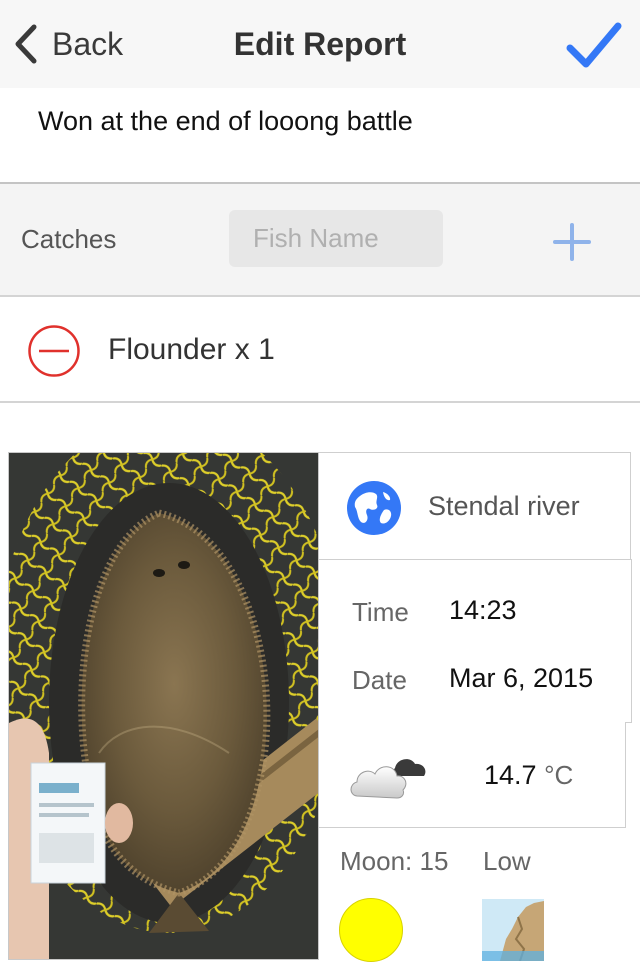  What do you see at coordinates (26, 44) in the screenshot?
I see `chevron-left-icon` at bounding box center [26, 44].